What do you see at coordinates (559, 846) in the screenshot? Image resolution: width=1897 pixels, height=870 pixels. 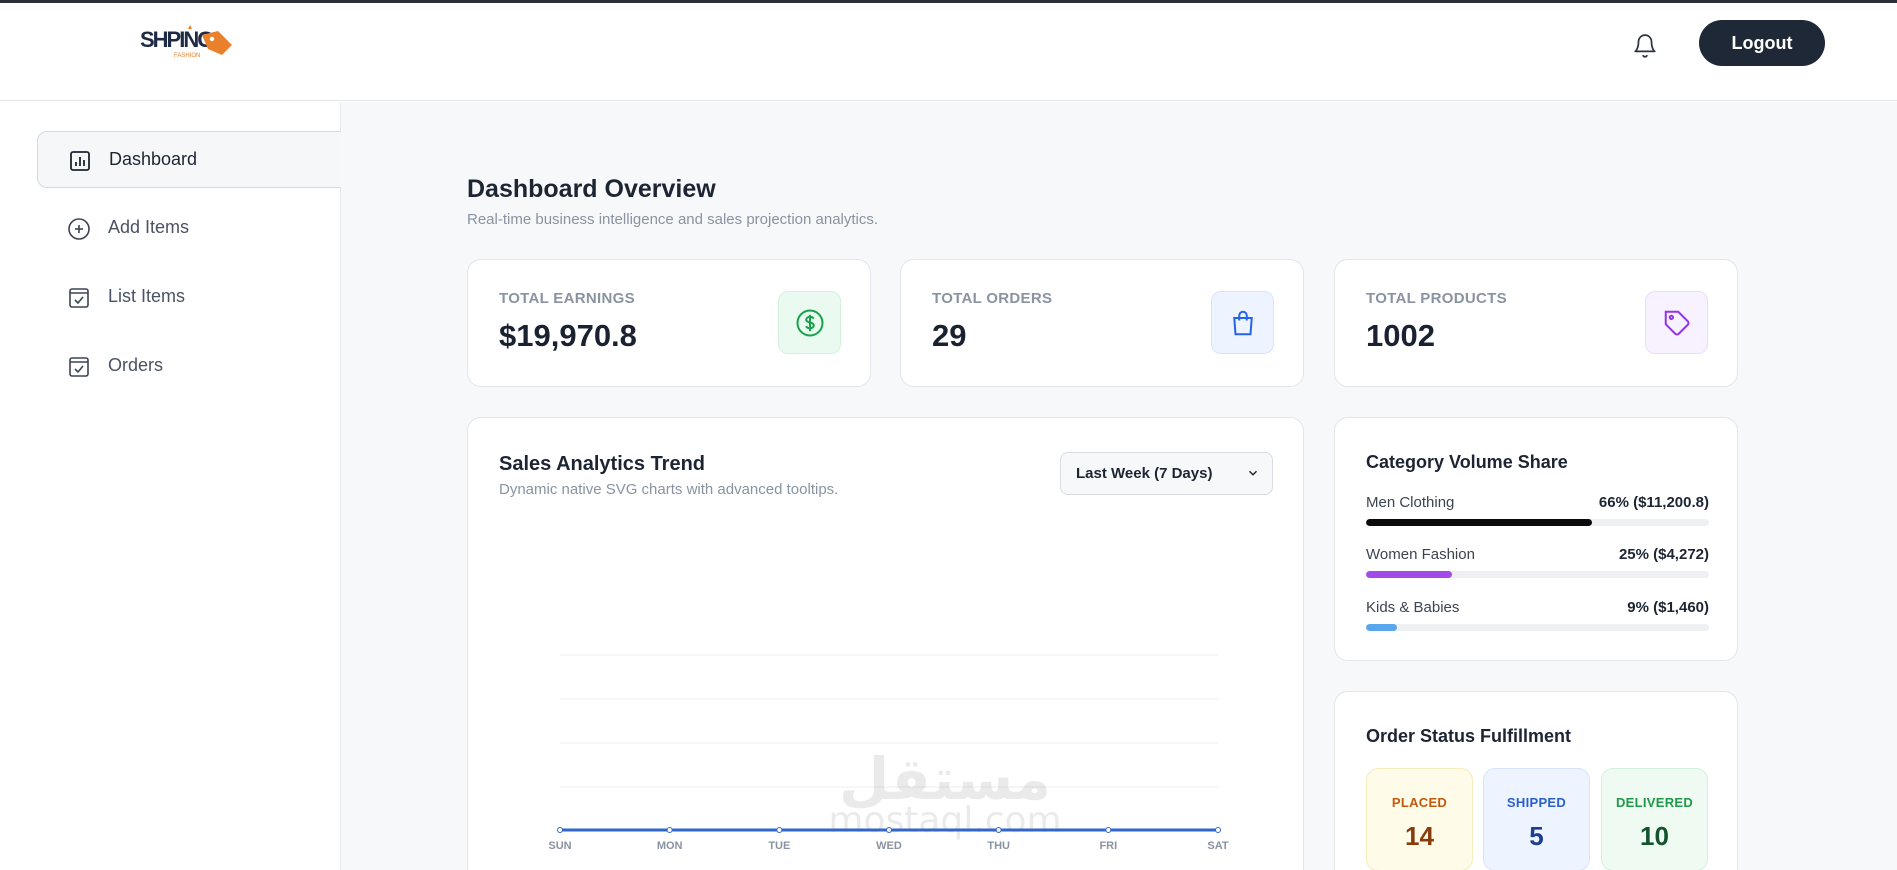 I see `x-tick-label: SUN` at bounding box center [559, 846].